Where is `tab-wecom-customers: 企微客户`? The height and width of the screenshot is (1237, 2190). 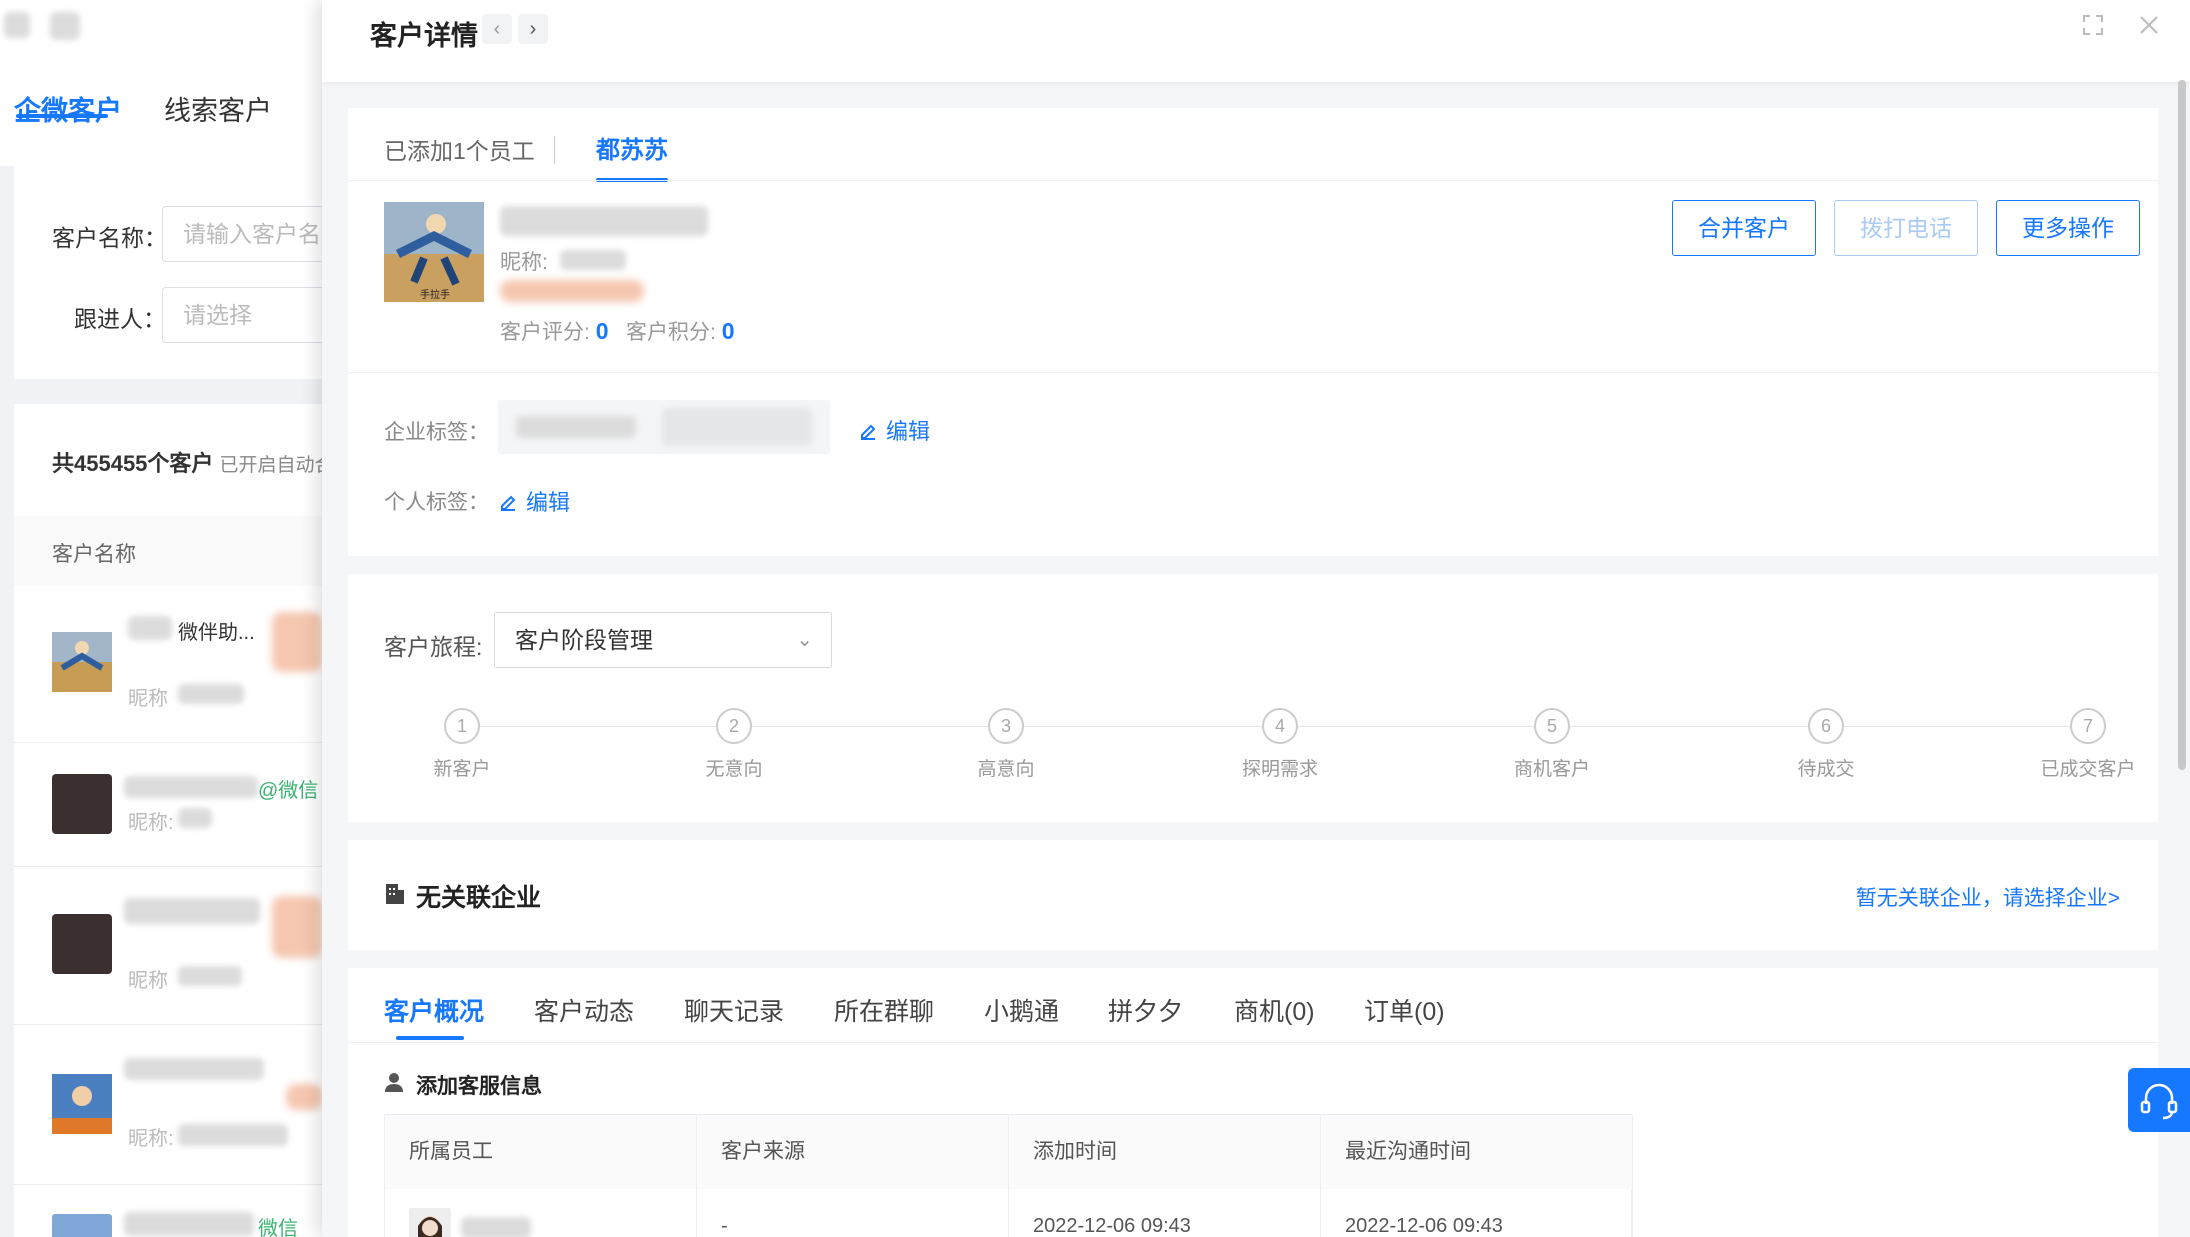 tab-wecom-customers: 企微客户 is located at coordinates (68, 108).